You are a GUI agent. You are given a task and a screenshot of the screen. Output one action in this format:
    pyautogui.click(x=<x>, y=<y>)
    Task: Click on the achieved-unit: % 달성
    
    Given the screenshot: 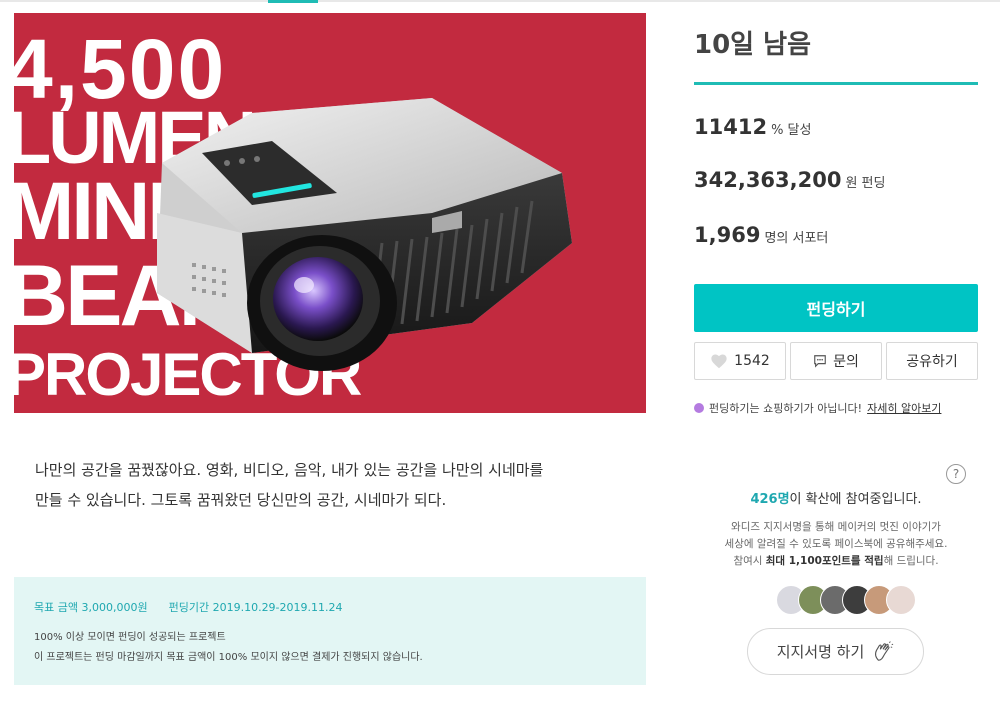 What is the action you would take?
    pyautogui.click(x=791, y=130)
    